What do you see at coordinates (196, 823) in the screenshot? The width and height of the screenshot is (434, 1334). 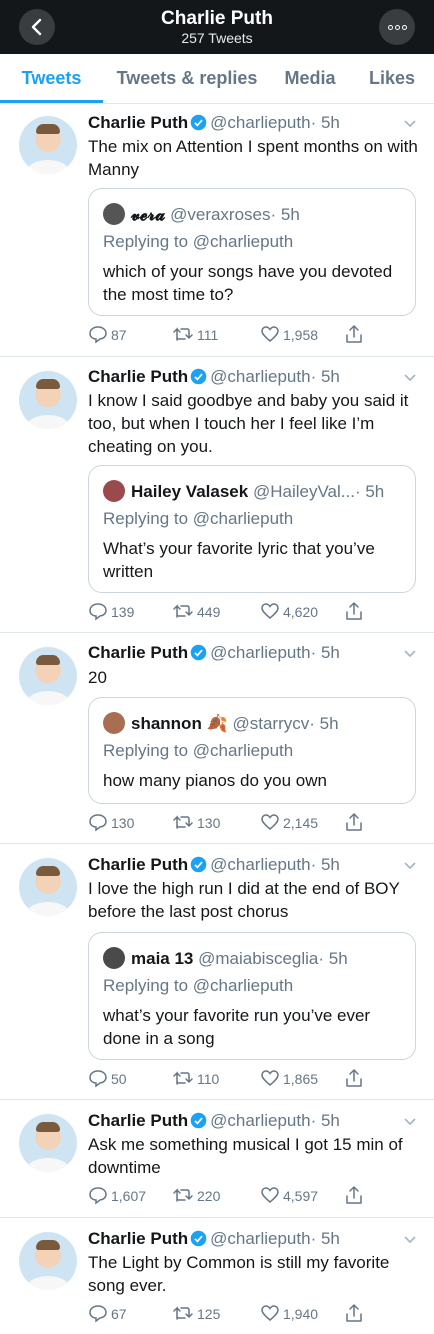 I see `retweet-button: 130` at bounding box center [196, 823].